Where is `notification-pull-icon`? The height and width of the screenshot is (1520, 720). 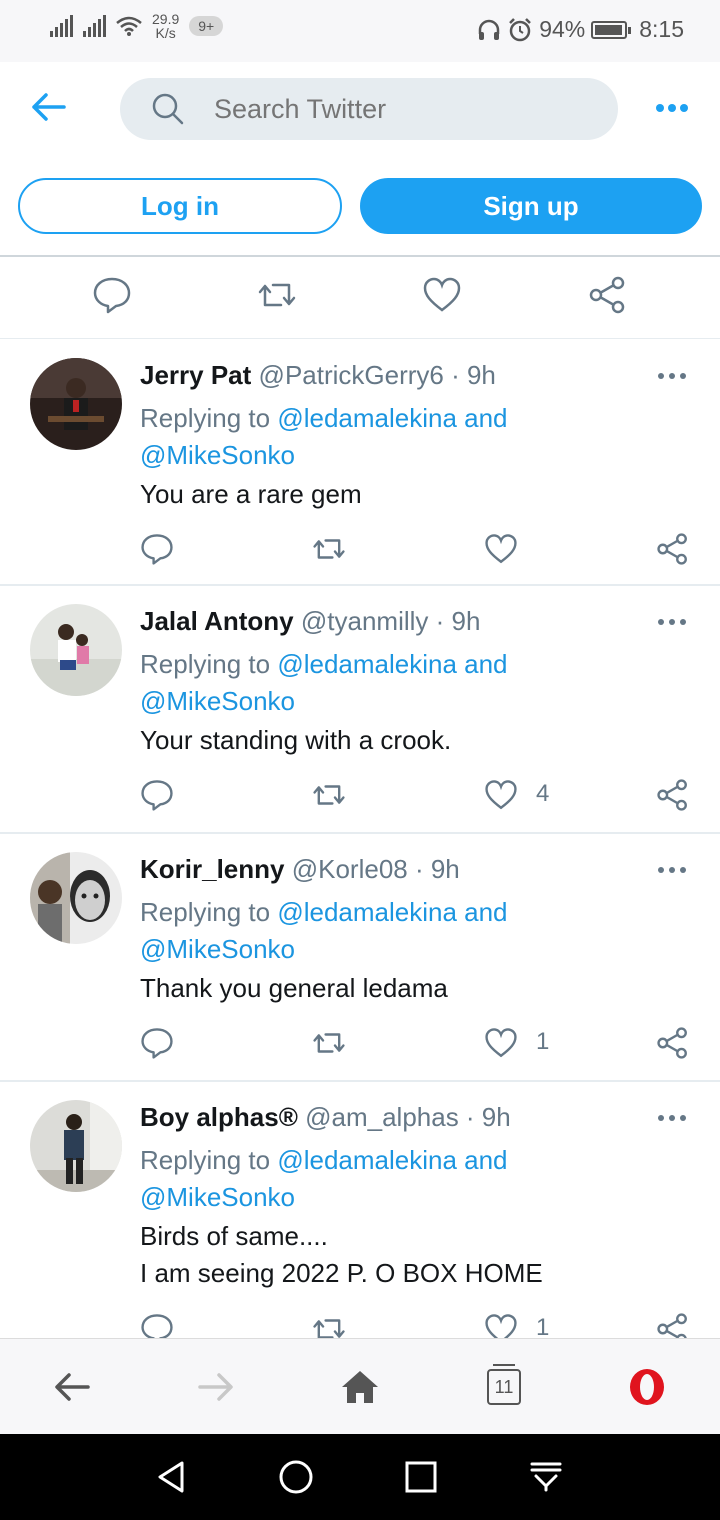
notification-pull-icon is located at coordinates (546, 1477).